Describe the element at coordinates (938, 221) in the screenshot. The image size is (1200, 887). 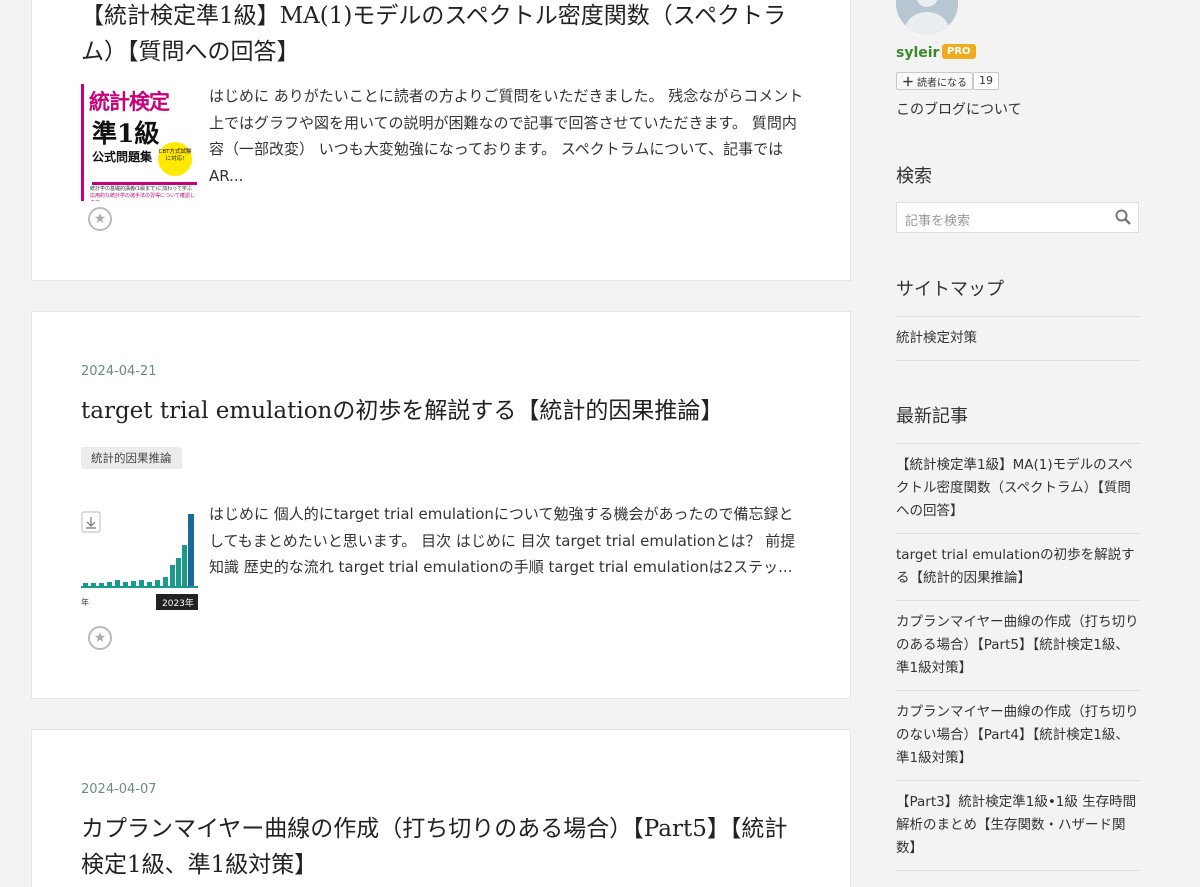
I see `search-placeholder: 記事を検索` at that location.